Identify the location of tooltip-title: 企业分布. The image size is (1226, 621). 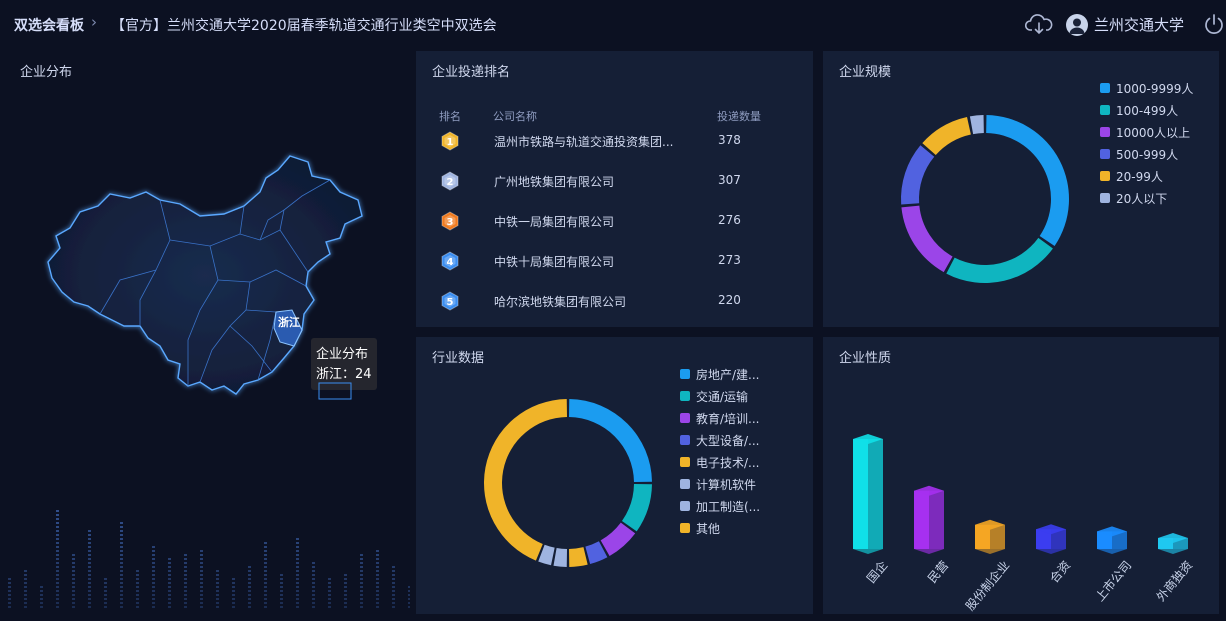
(342, 354).